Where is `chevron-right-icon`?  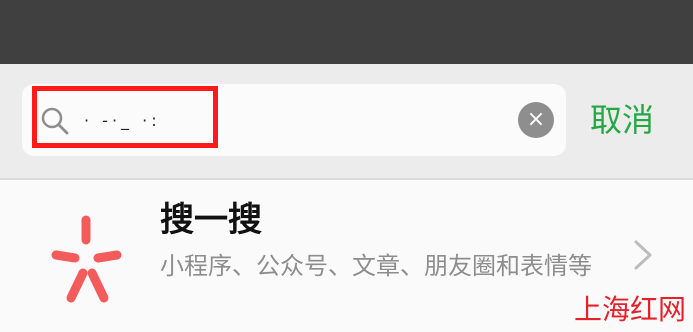 chevron-right-icon is located at coordinates (643, 255).